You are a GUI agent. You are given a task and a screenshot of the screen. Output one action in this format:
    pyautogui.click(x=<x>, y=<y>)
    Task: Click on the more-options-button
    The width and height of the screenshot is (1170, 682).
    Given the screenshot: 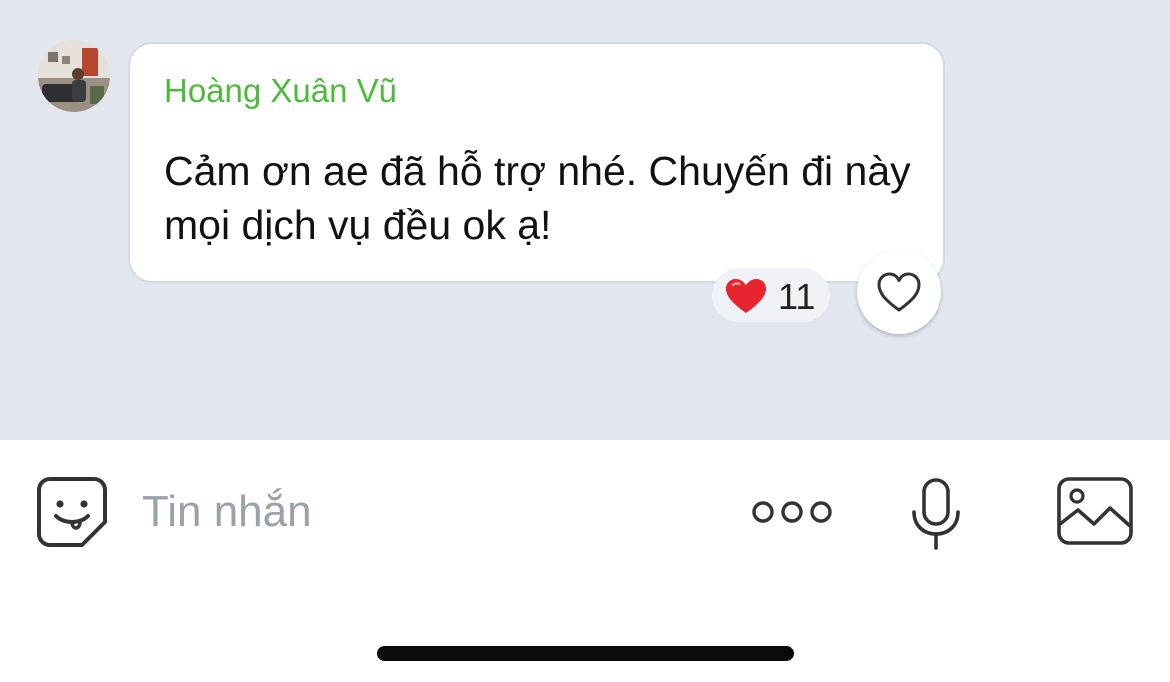 What is the action you would take?
    pyautogui.click(x=792, y=512)
    